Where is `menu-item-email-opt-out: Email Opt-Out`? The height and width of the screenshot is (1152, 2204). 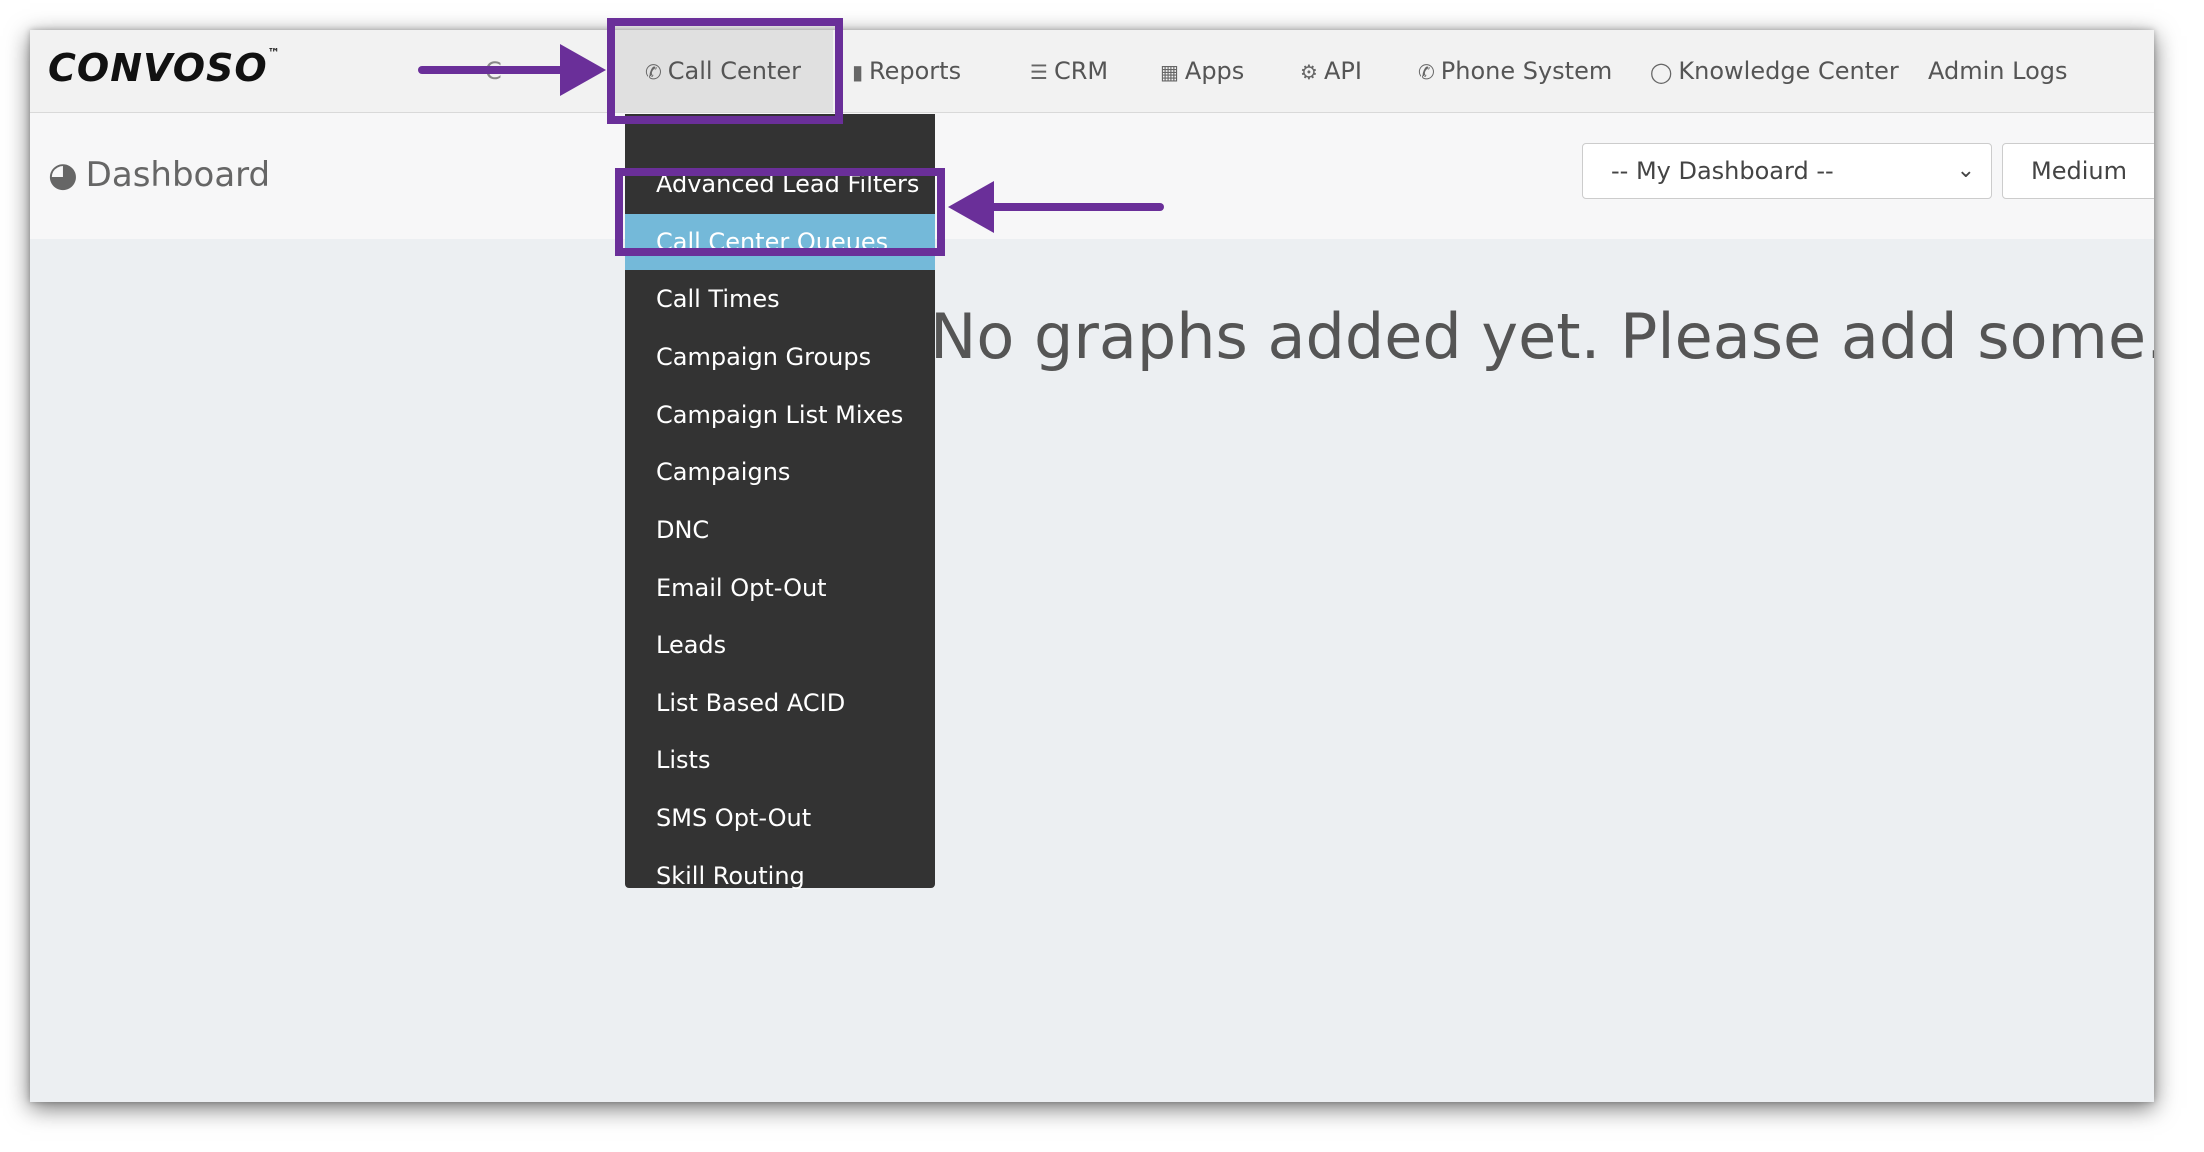
menu-item-email-opt-out: Email Opt-Out is located at coordinates (780, 588).